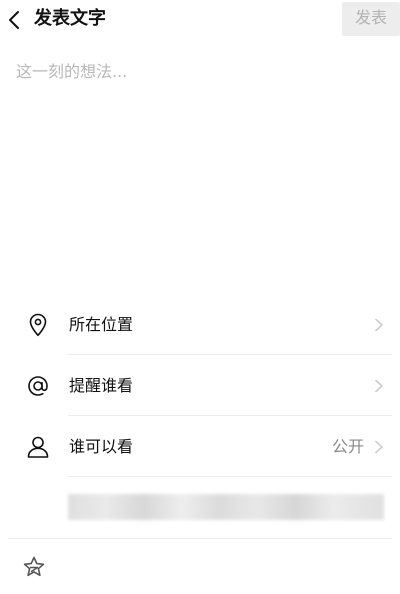  What do you see at coordinates (226, 507) in the screenshot?
I see `redacted-content` at bounding box center [226, 507].